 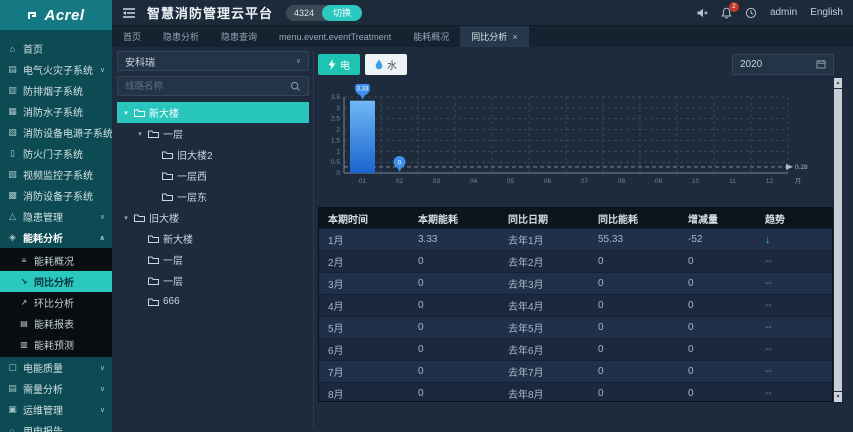 What do you see at coordinates (210, 13) in the screenshot?
I see `app-title: 智慧消防管理云平台` at bounding box center [210, 13].